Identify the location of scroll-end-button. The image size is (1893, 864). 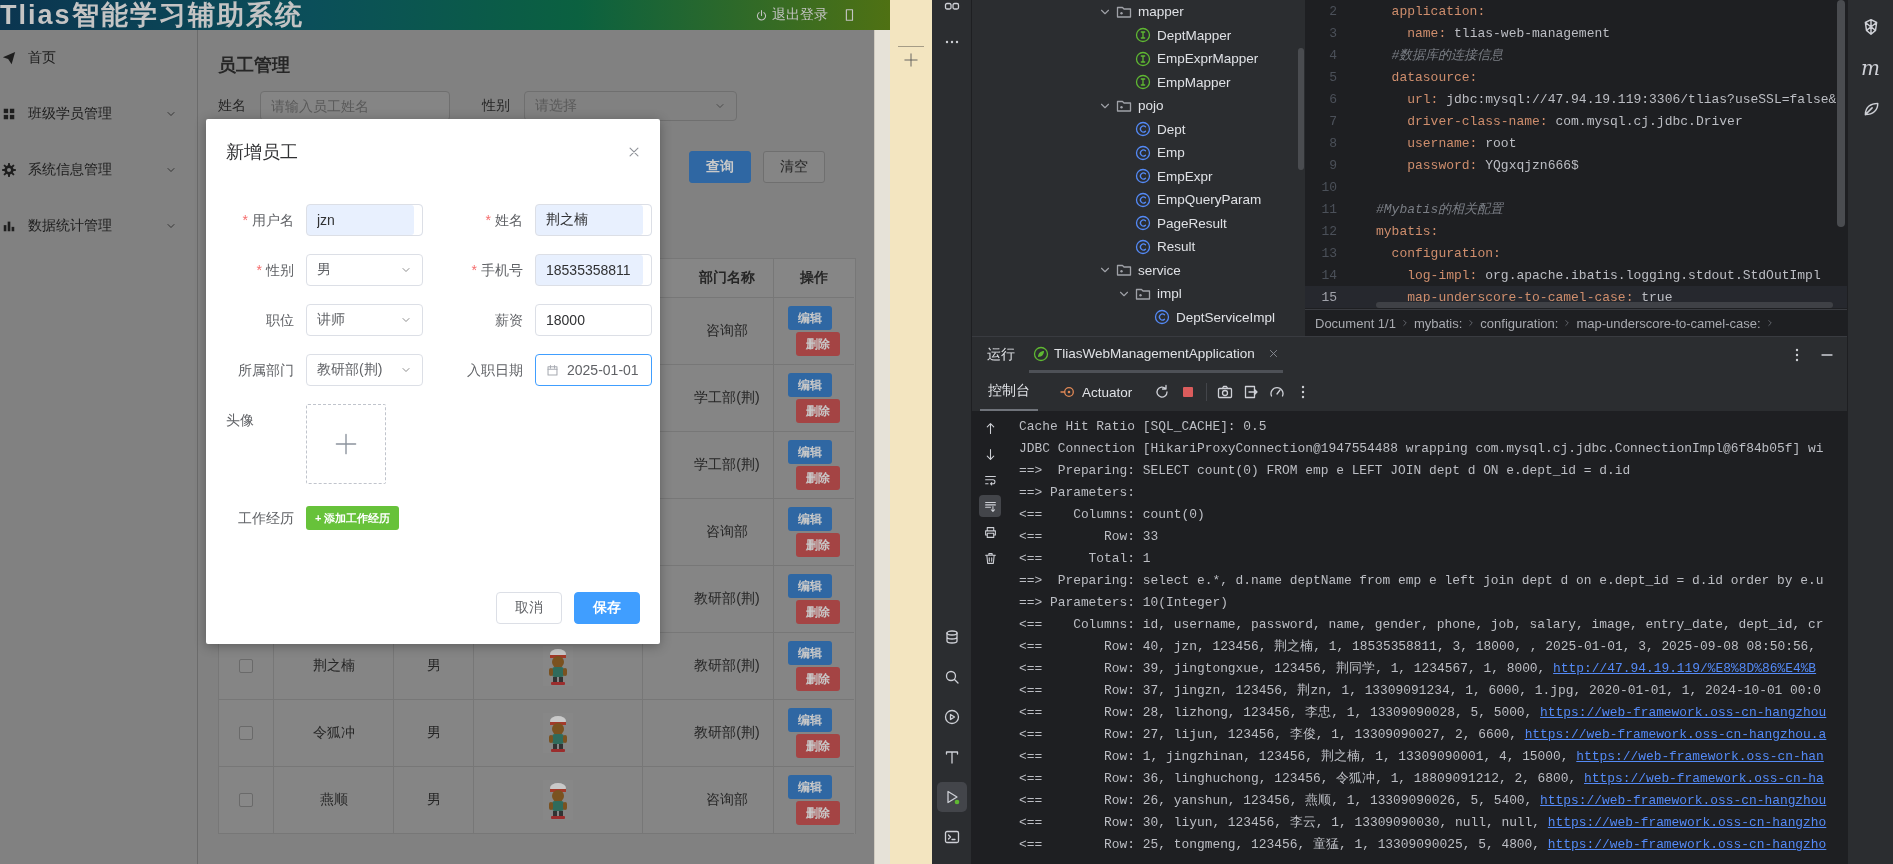
(990, 506).